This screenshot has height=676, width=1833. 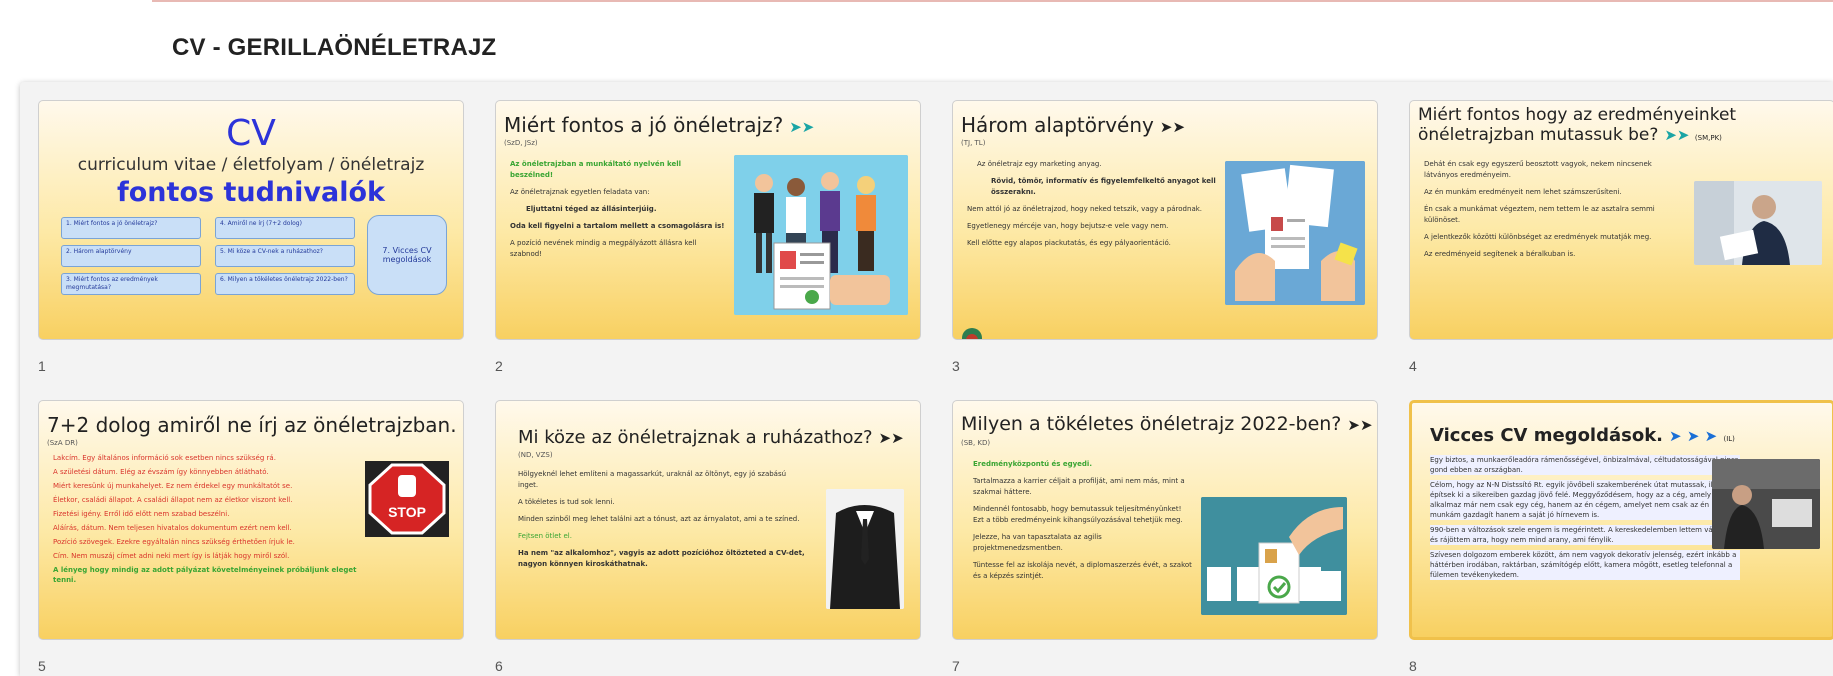 I want to click on slide-2-line-2: Az önéletrajznak egyetlen feladata van:, so click(x=580, y=192).